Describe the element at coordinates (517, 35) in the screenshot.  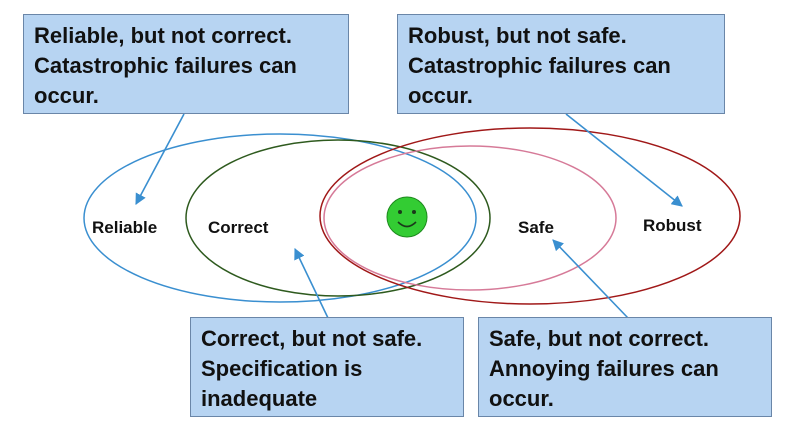
I see `callout-line: Robust, but not safe.` at that location.